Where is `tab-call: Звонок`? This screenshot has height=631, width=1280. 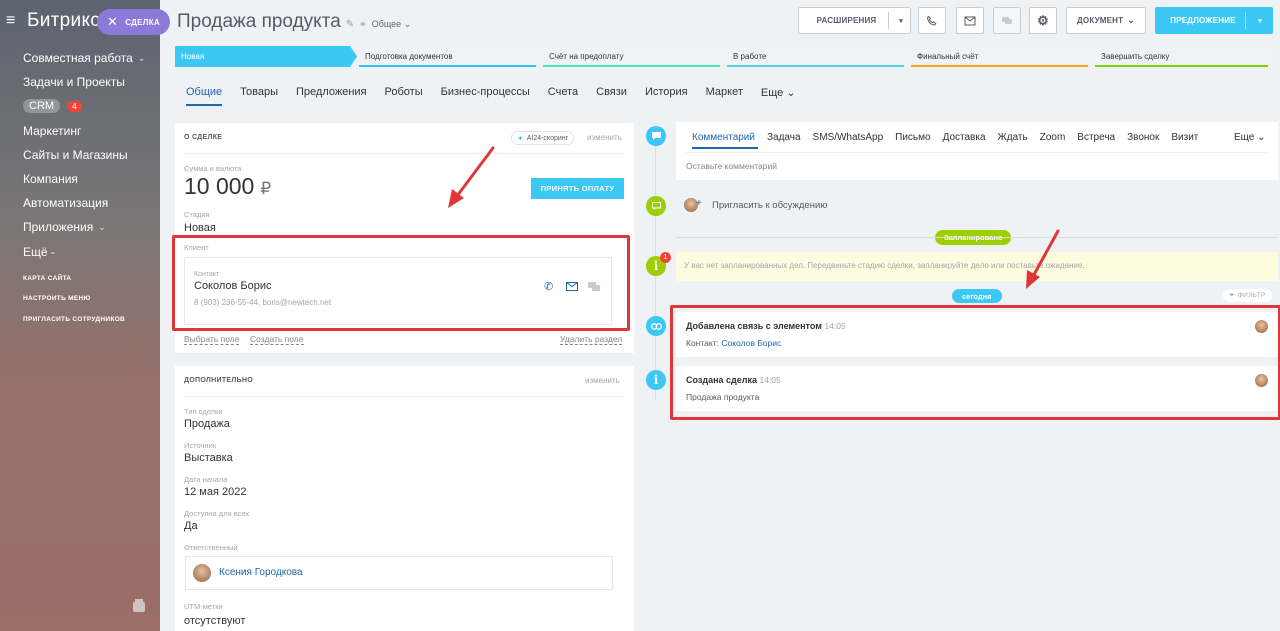 tab-call: Звонок is located at coordinates (1143, 137).